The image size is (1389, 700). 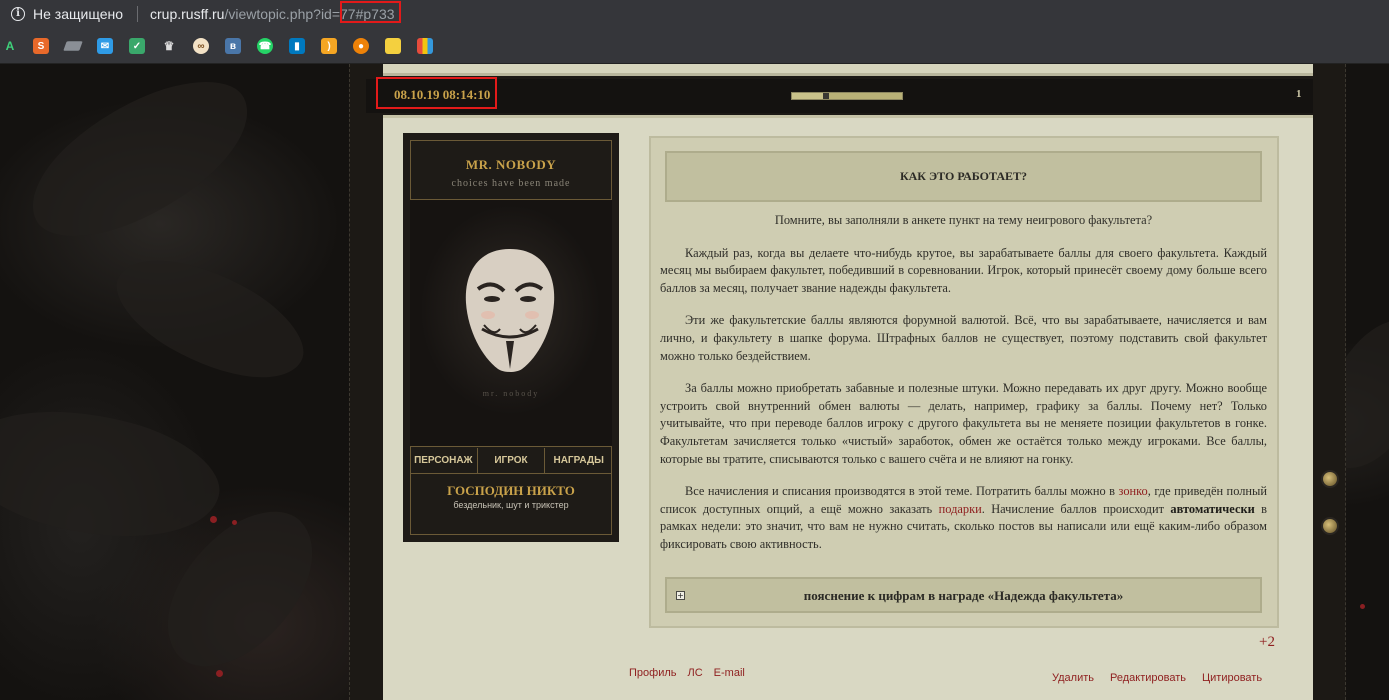 I want to click on previous-post-bottom, so click(x=848, y=70).